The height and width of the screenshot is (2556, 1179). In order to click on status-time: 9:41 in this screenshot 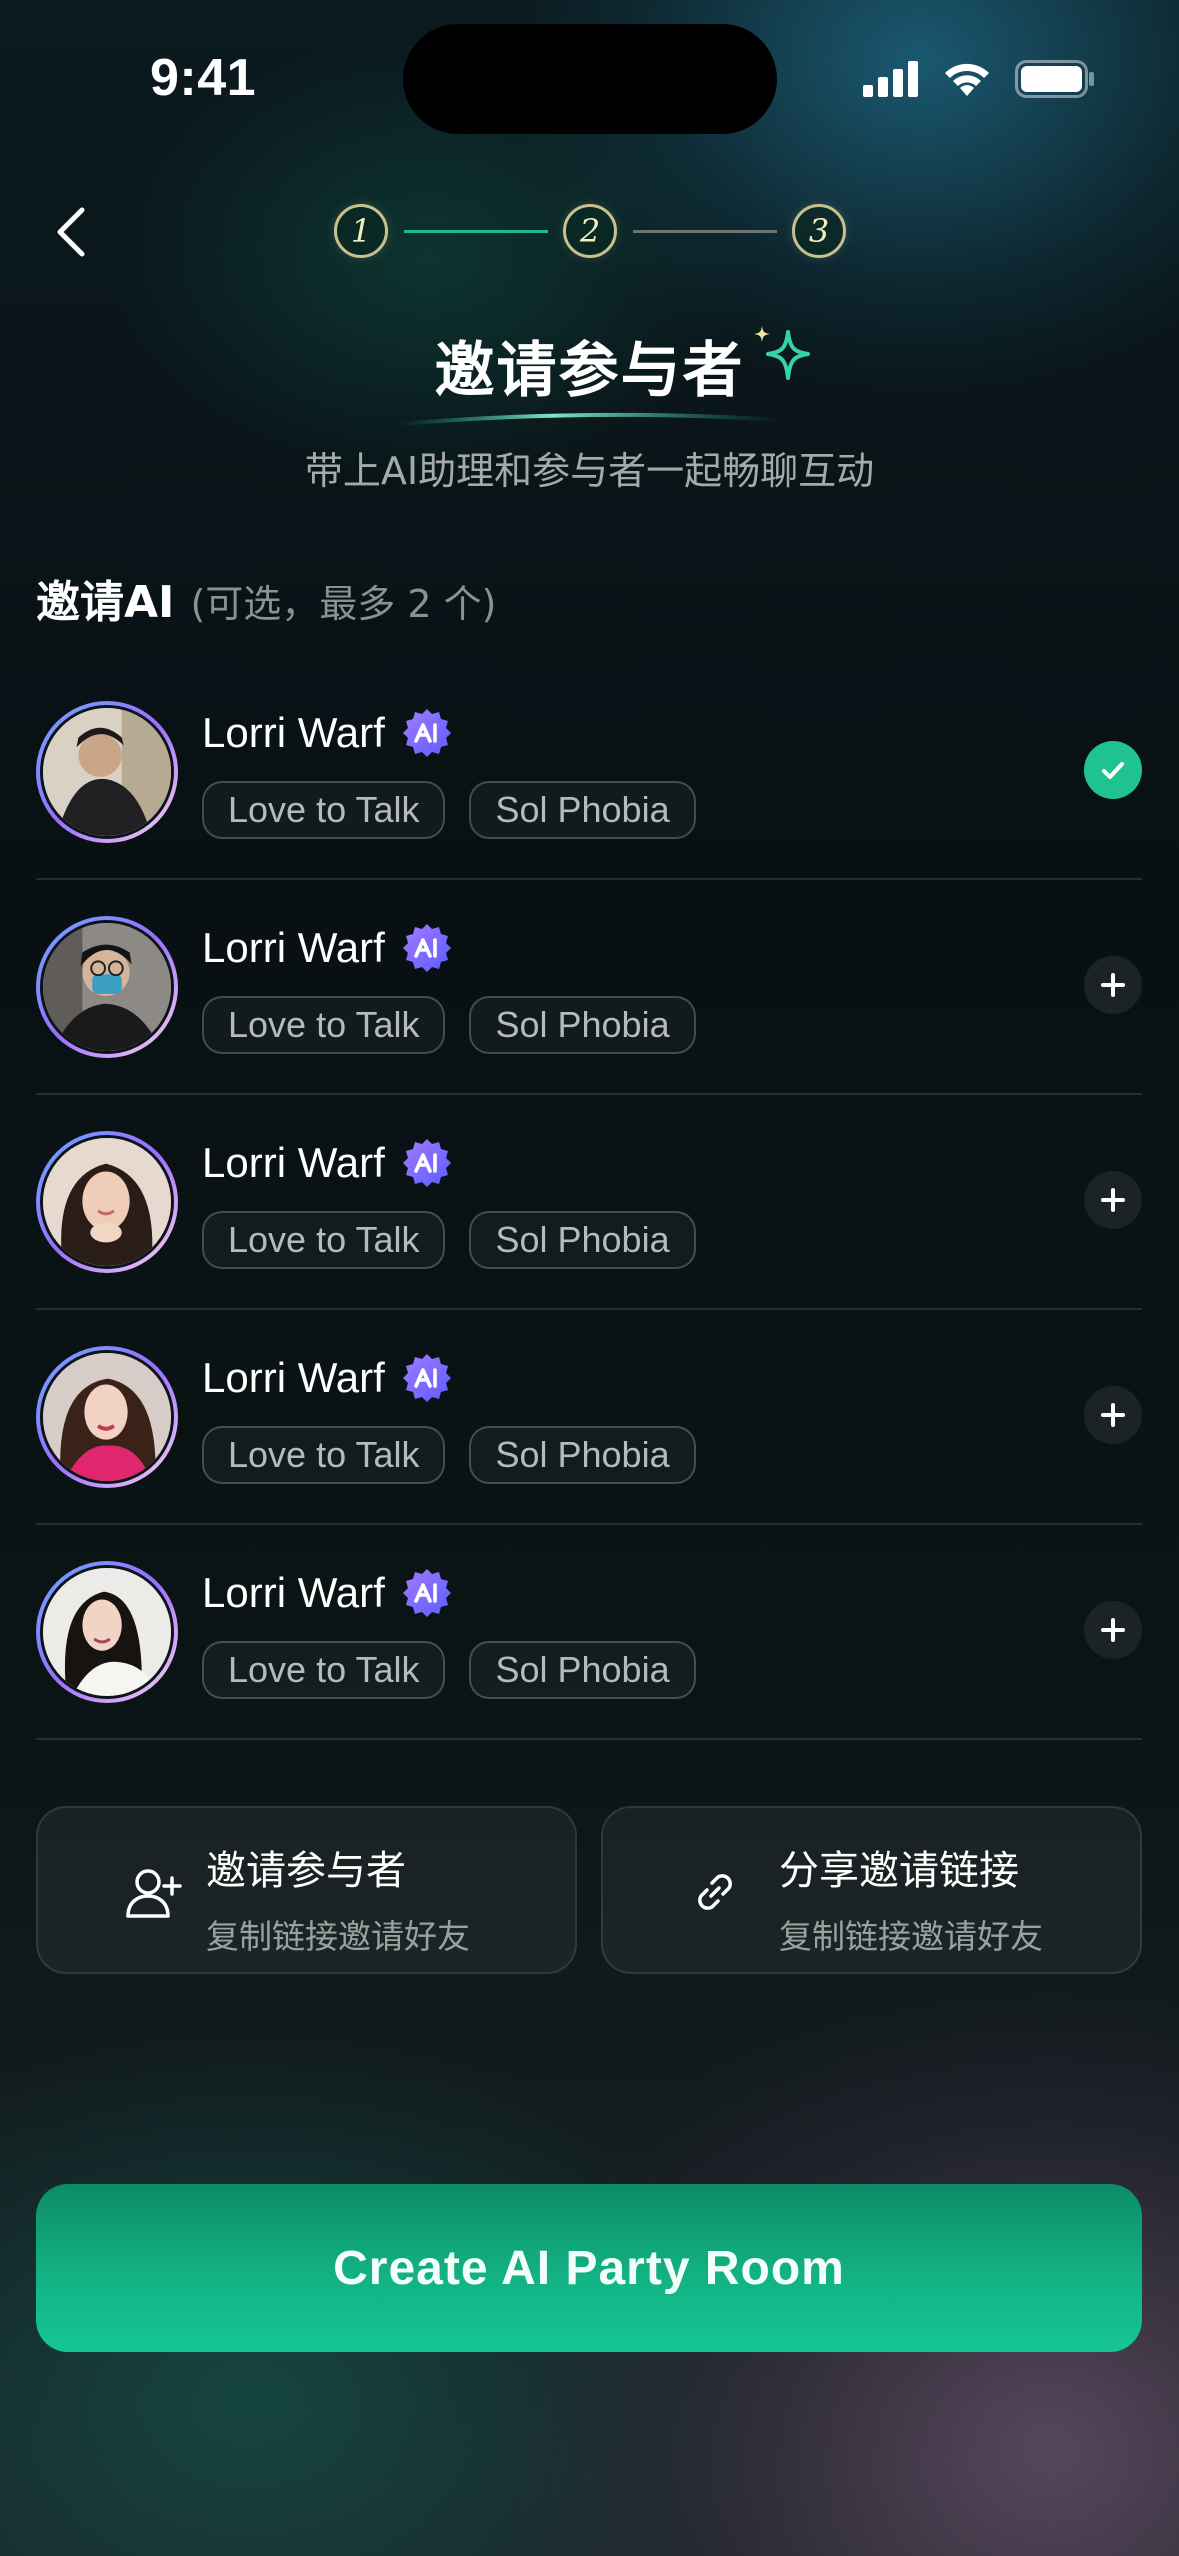, I will do `click(203, 78)`.